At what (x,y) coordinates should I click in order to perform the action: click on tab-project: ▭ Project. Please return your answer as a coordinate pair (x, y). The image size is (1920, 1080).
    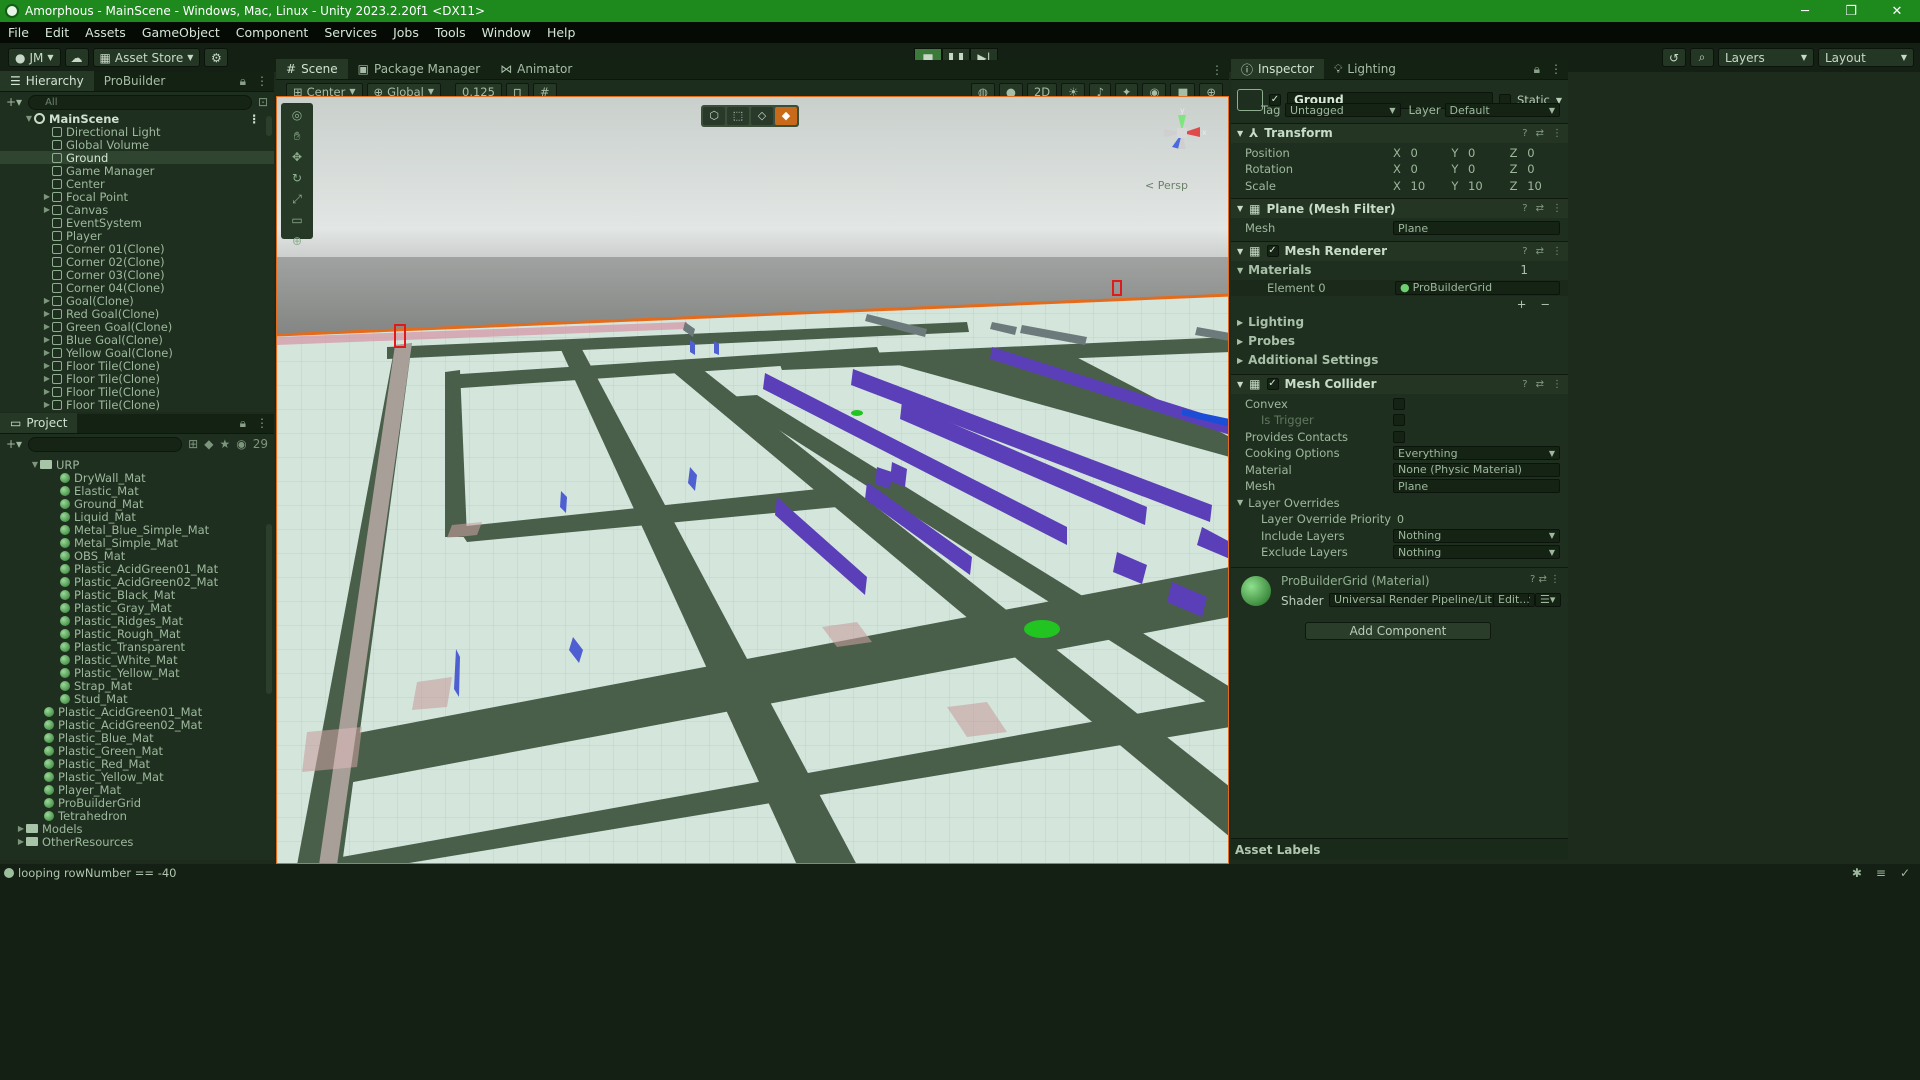
    Looking at the image, I should click on (39, 423).